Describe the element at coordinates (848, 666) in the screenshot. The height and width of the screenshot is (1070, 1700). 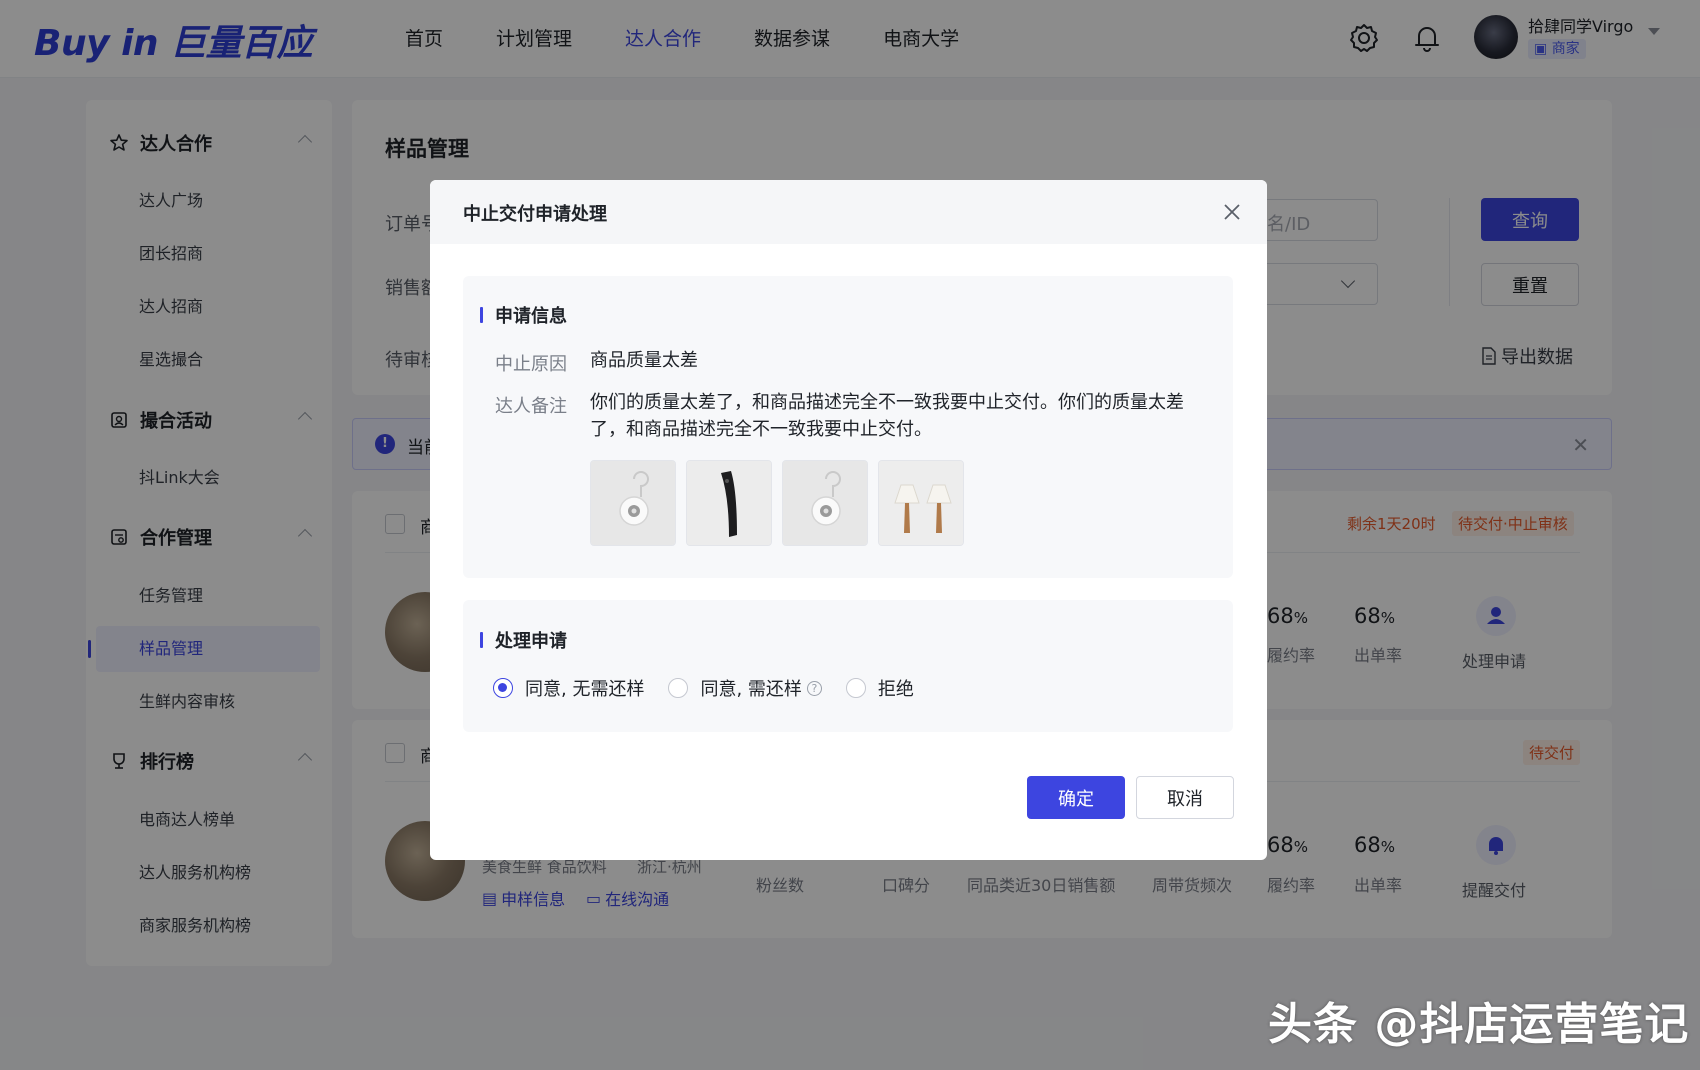
I see `process-section` at that location.